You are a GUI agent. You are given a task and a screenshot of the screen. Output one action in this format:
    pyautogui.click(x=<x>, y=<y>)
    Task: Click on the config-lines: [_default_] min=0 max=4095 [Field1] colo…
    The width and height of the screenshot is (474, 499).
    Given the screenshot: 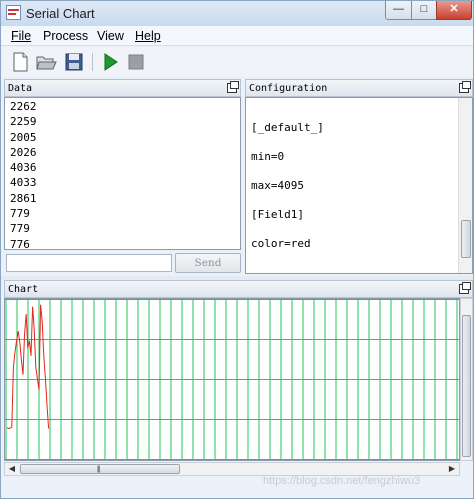 What is the action you would take?
    pyautogui.click(x=287, y=185)
    